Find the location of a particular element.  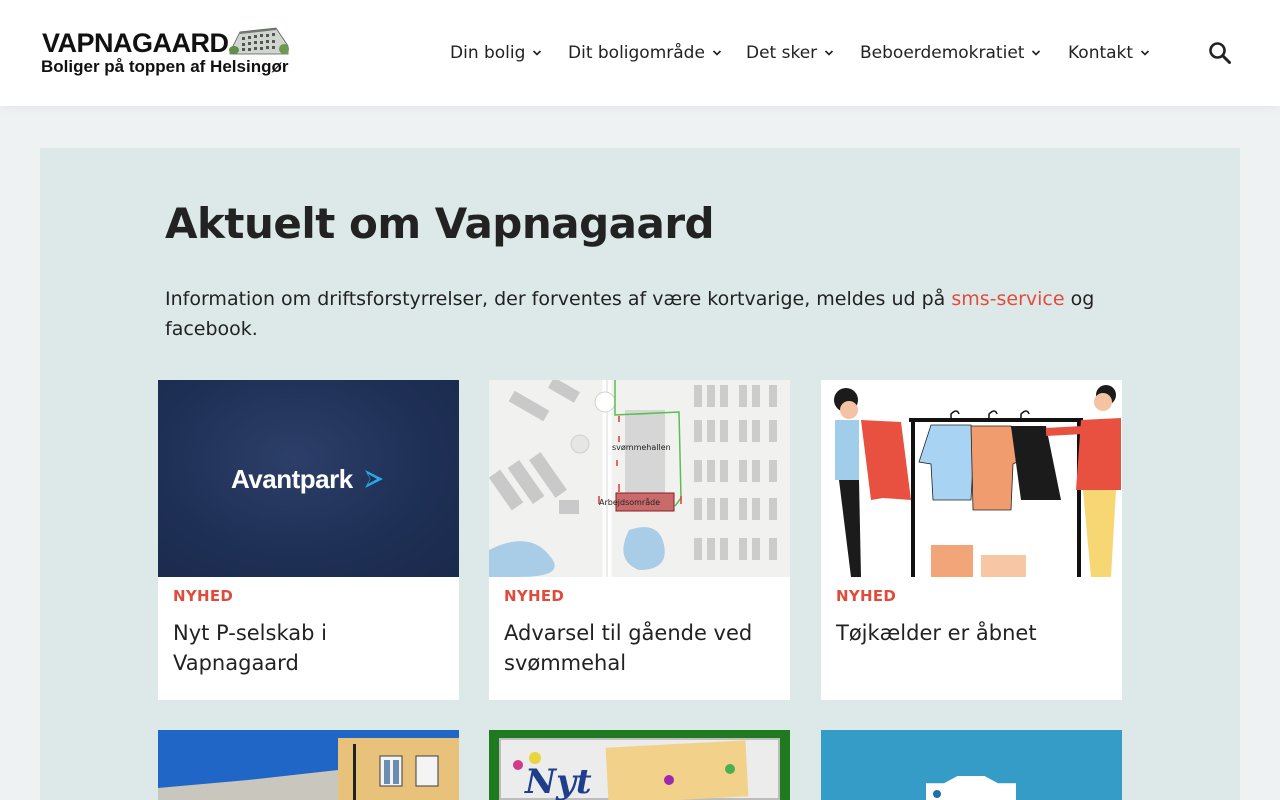

logo-name: VAPNAGAARD is located at coordinates (135, 43).